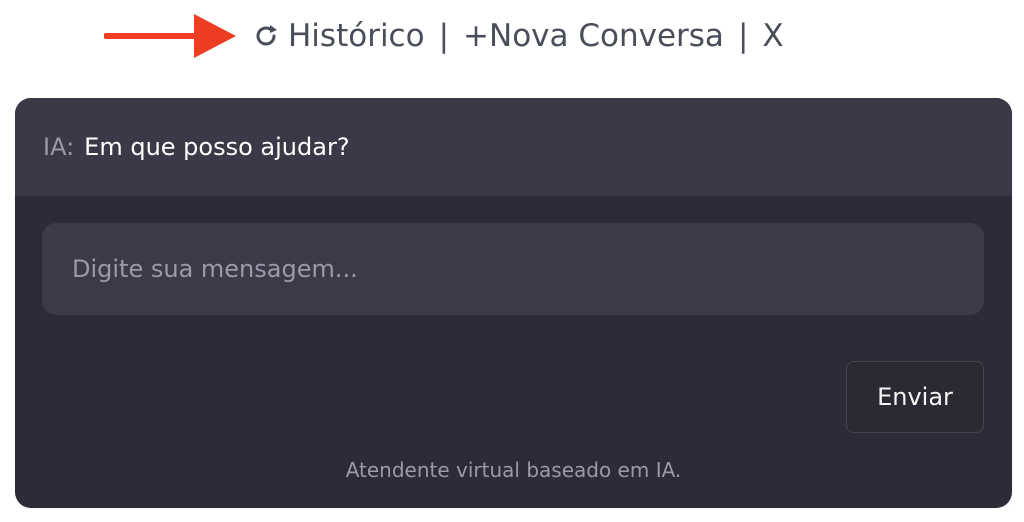 The image size is (1024, 522). Describe the element at coordinates (217, 147) in the screenshot. I see `ia-message: Em que posso ajudar?` at that location.